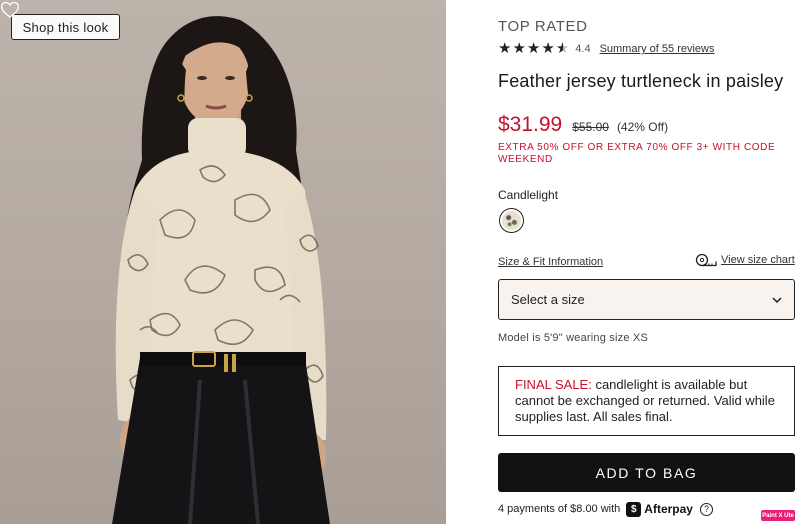 The width and height of the screenshot is (800, 524). What do you see at coordinates (706, 509) in the screenshot?
I see `help-icon: ?` at bounding box center [706, 509].